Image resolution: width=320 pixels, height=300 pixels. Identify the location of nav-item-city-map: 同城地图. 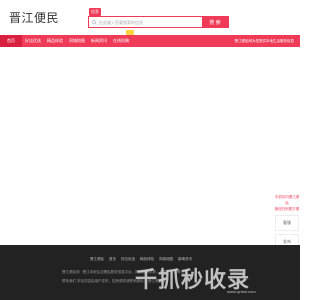
(77, 41).